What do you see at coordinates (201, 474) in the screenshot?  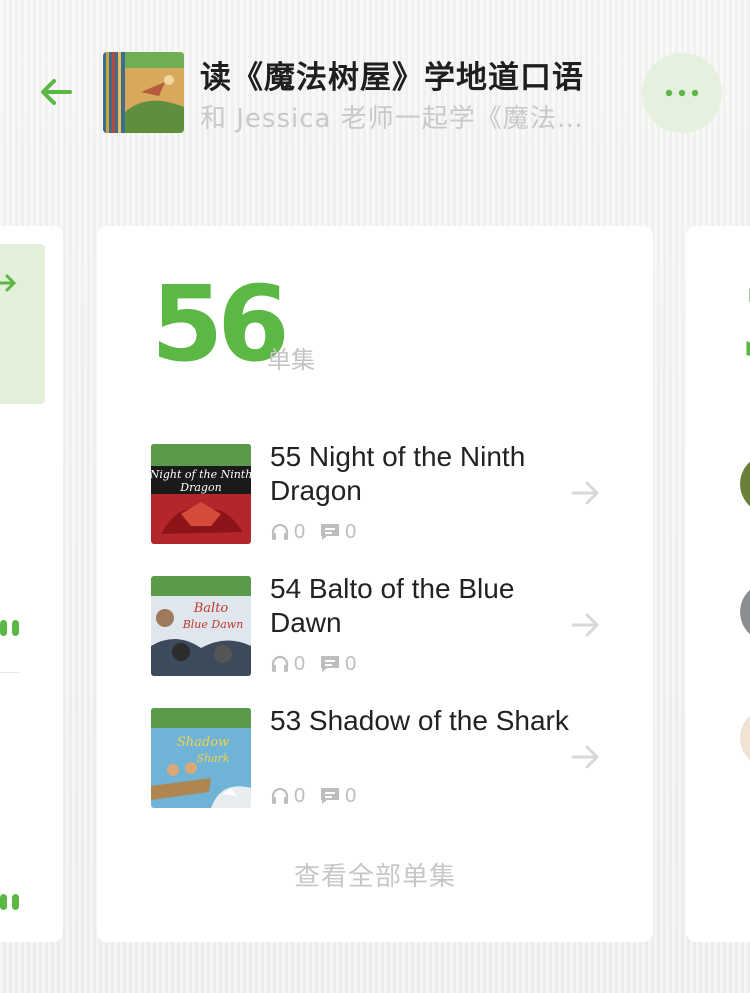 I see `svg-text: Night of the Ninth` at bounding box center [201, 474].